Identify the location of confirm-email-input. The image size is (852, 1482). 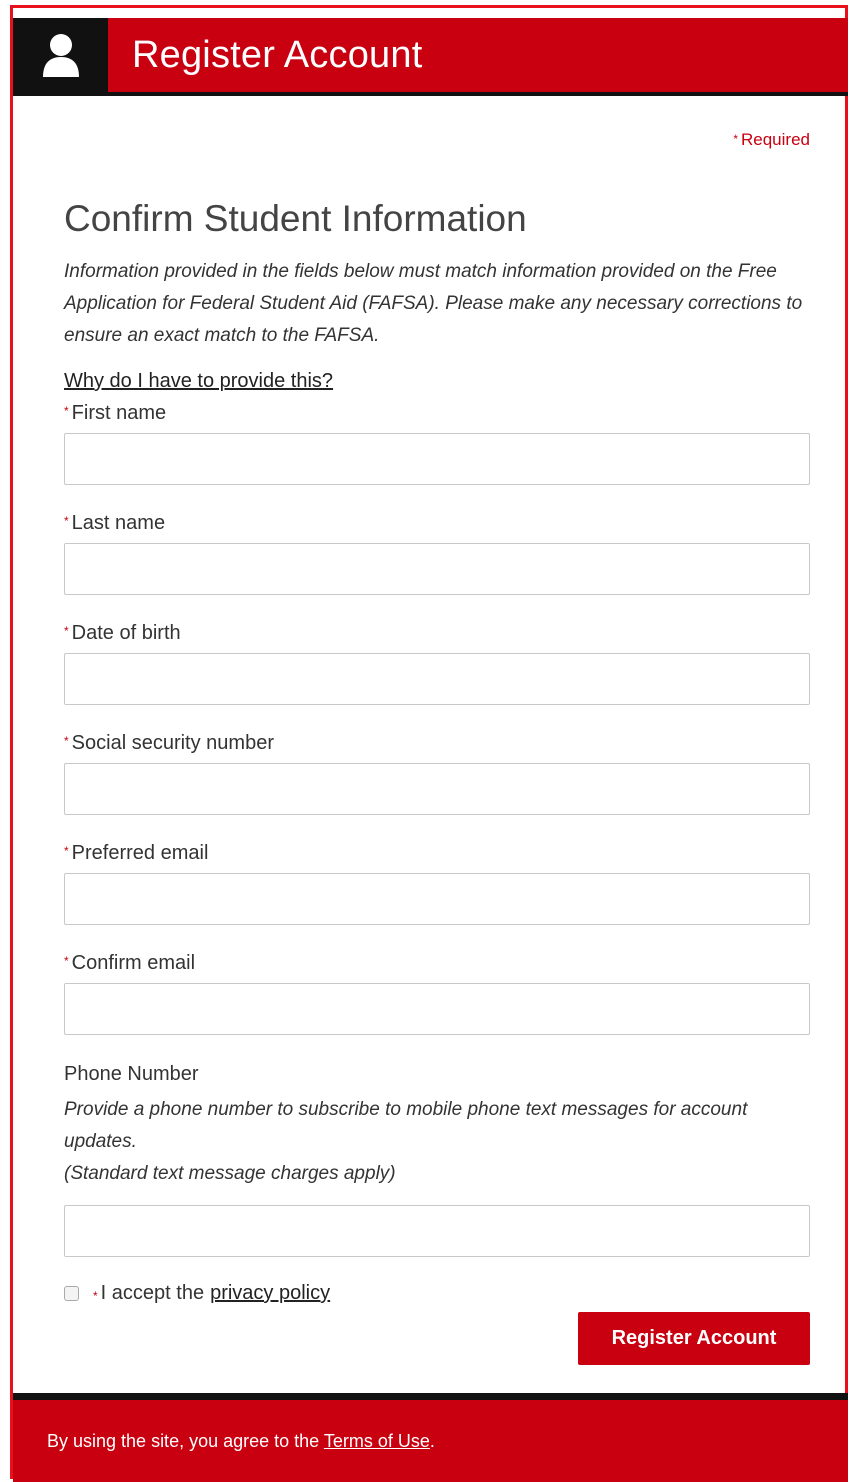
(437, 1009).